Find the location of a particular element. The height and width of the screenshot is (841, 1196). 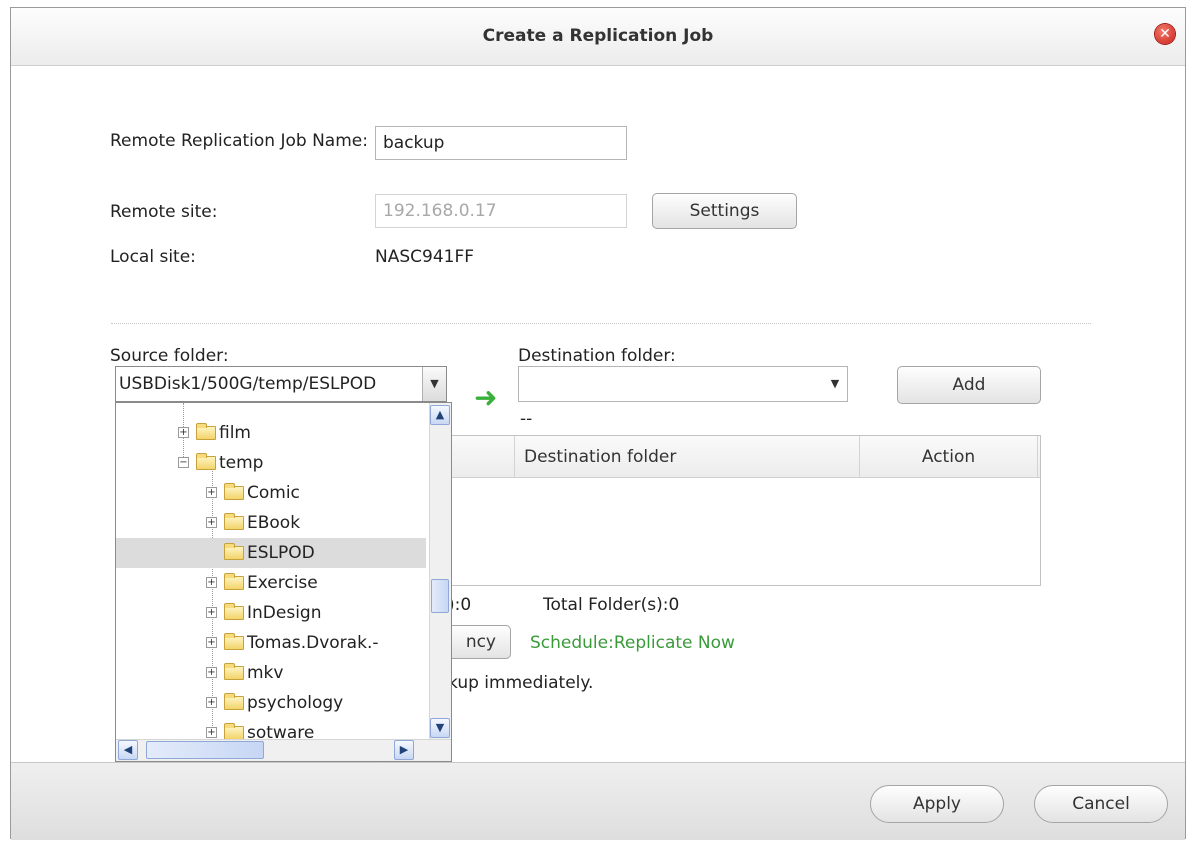

scroll-up-icon: ▲ is located at coordinates (440, 415).